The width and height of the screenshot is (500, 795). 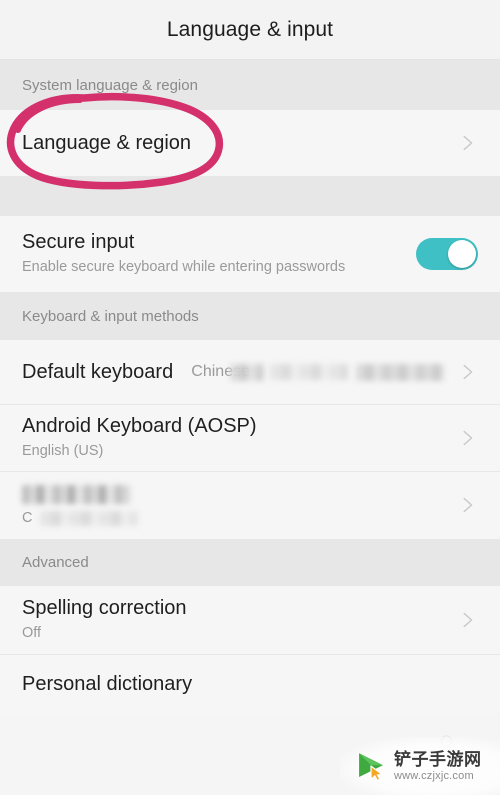 I want to click on app-title-bar: Language & input, so click(x=250, y=30).